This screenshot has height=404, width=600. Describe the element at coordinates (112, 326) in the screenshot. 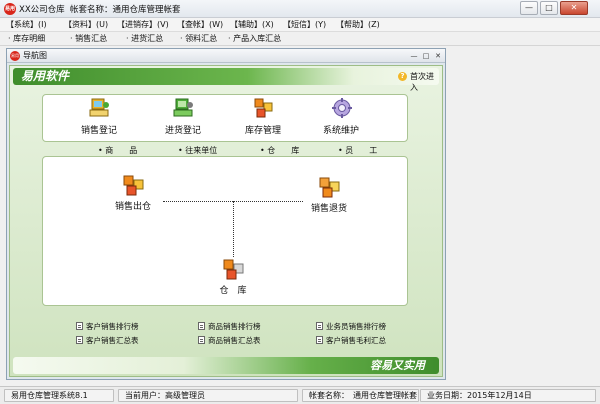

I see `report-label: 客户销售排行榜` at that location.